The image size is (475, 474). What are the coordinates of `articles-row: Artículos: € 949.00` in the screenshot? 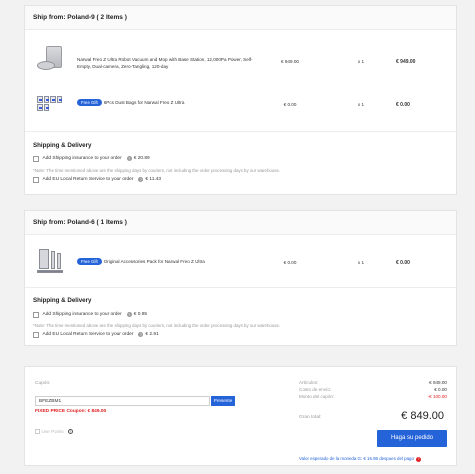 It's located at (373, 382).